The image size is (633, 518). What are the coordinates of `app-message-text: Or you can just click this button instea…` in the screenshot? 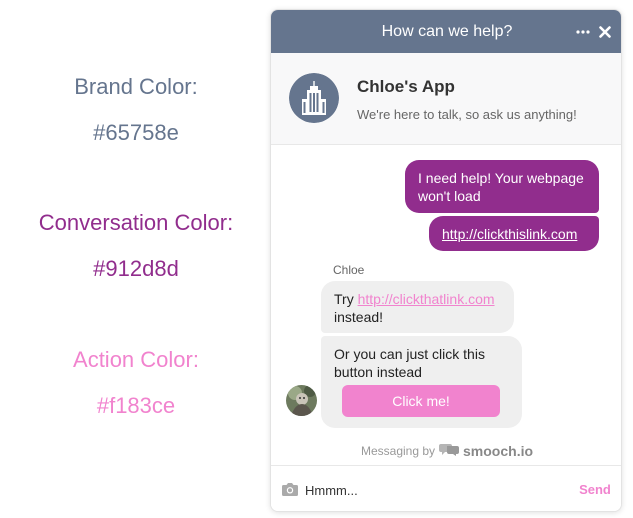 It's located at (409, 363).